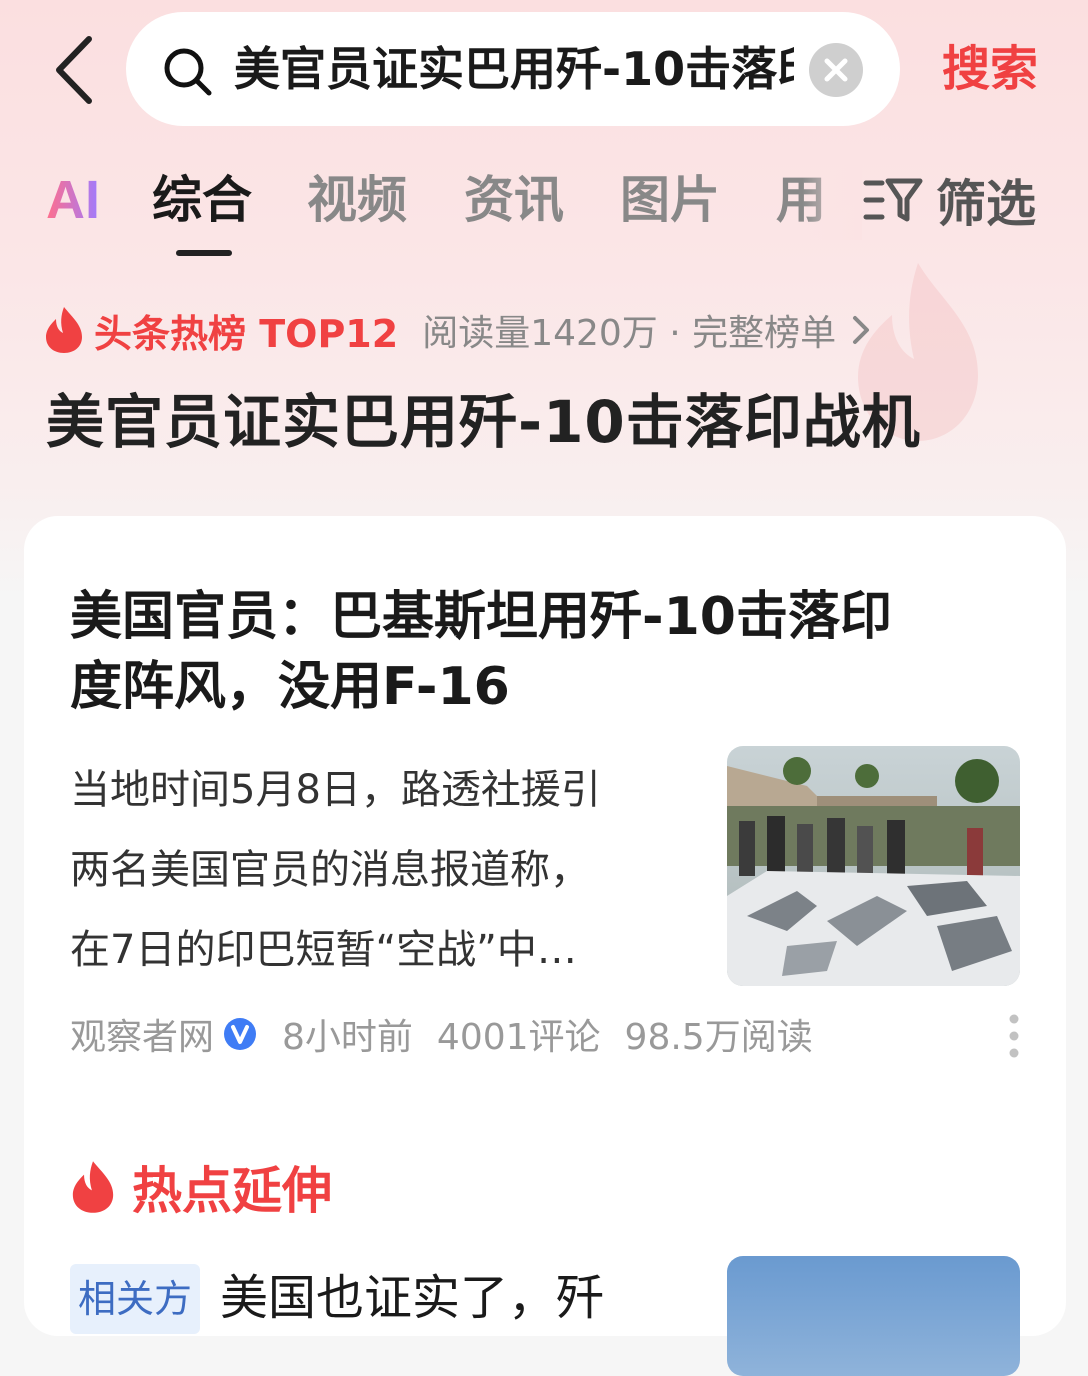 Image resolution: width=1088 pixels, height=1376 pixels. I want to click on filter-button: 筛选, so click(919, 200).